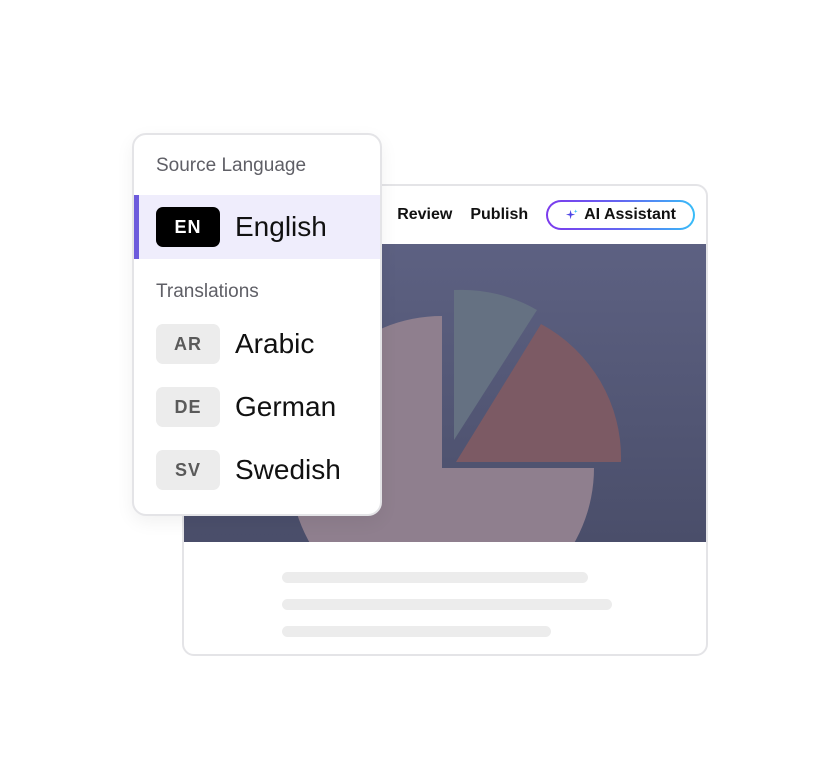  I want to click on translation-item-arabic: AR Arabic, so click(235, 344).